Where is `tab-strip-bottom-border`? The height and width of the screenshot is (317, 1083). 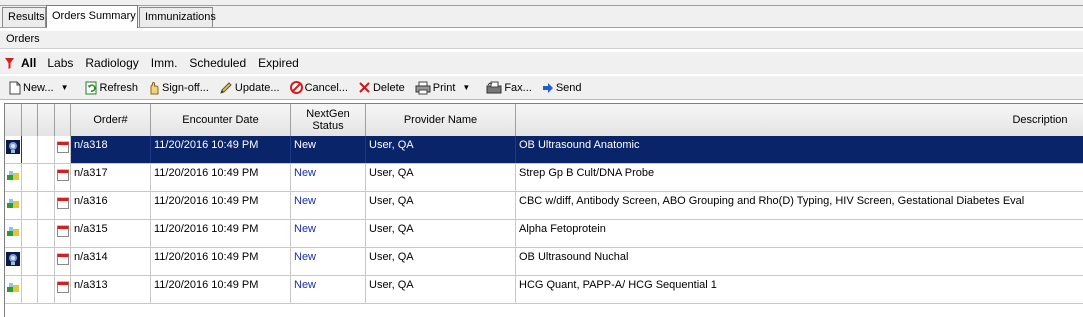
tab-strip-bottom-border is located at coordinates (541, 27).